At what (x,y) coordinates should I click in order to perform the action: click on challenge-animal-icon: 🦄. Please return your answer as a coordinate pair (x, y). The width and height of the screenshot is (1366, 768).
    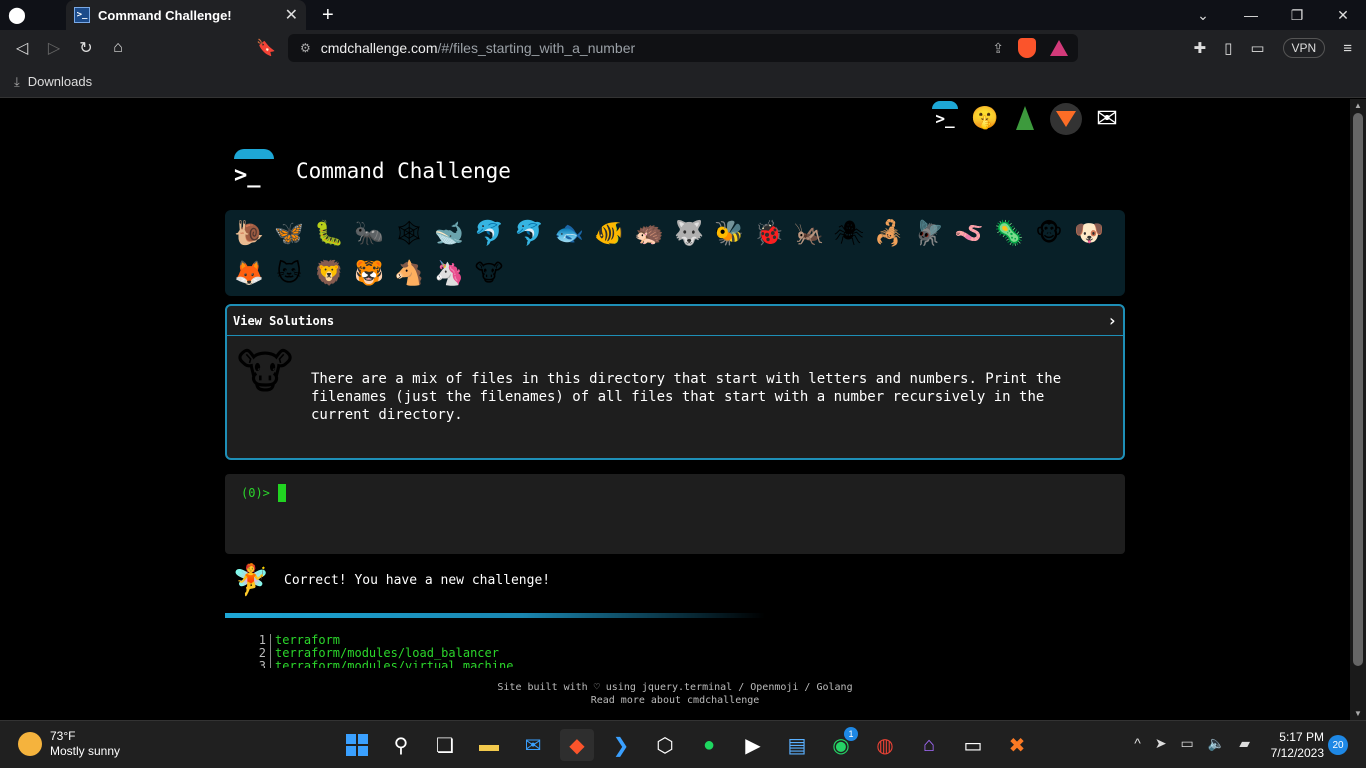
    Looking at the image, I should click on (449, 273).